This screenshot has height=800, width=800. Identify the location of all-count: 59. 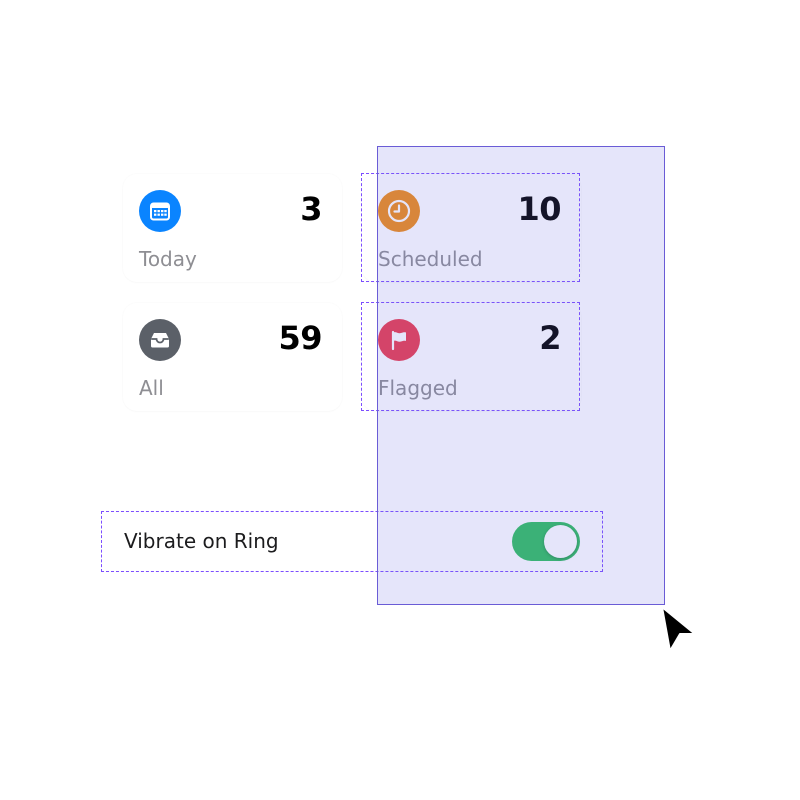
(300, 338).